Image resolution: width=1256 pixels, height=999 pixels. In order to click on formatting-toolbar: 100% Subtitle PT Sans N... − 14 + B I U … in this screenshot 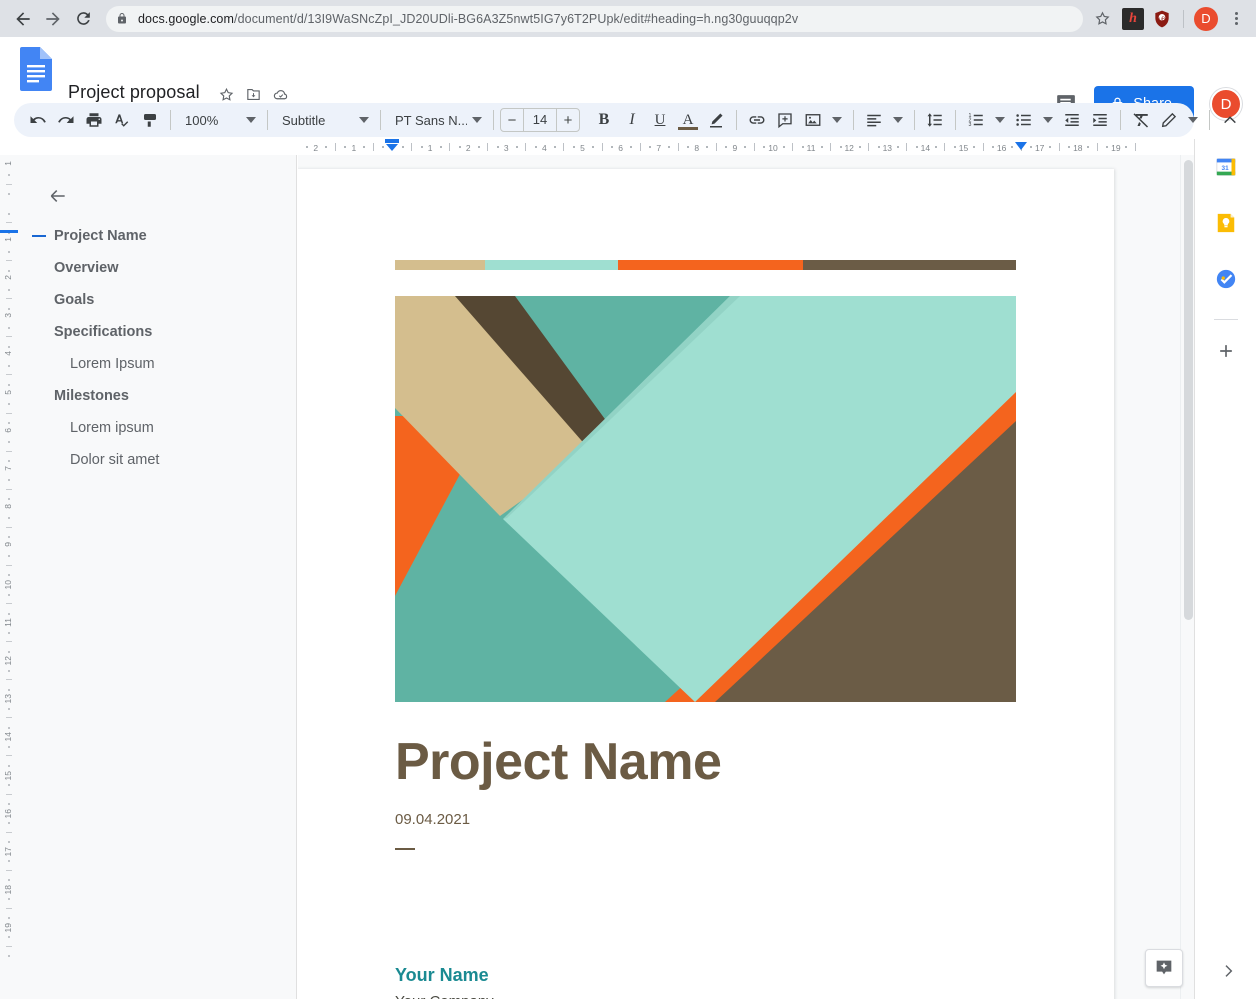, I will do `click(625, 120)`.